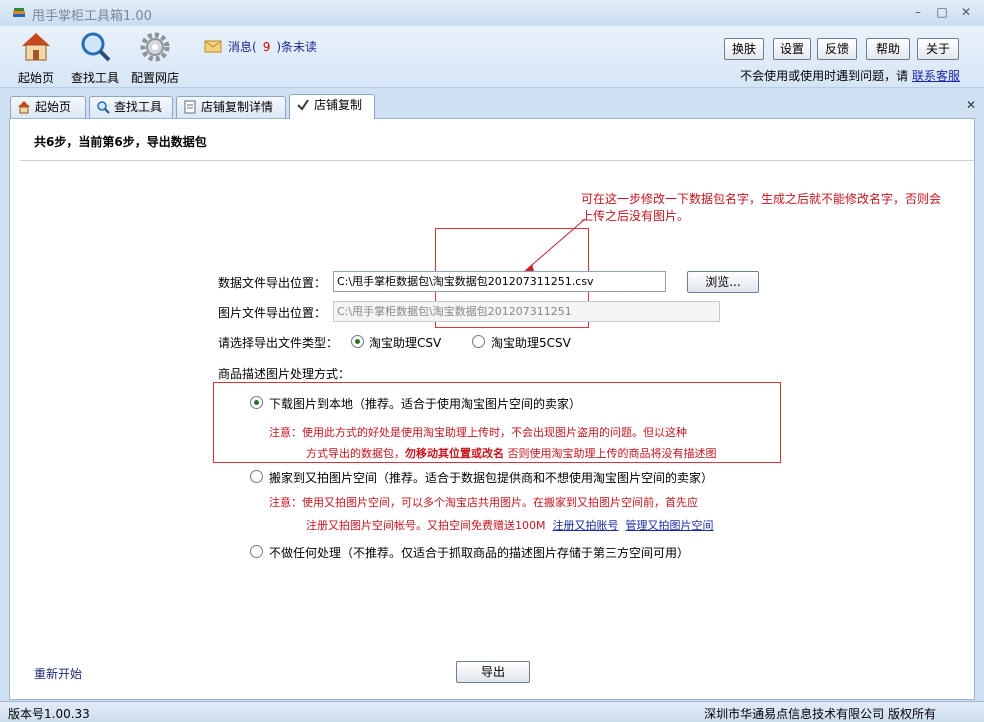 The height and width of the screenshot is (722, 984). I want to click on mail-icon, so click(213, 46).